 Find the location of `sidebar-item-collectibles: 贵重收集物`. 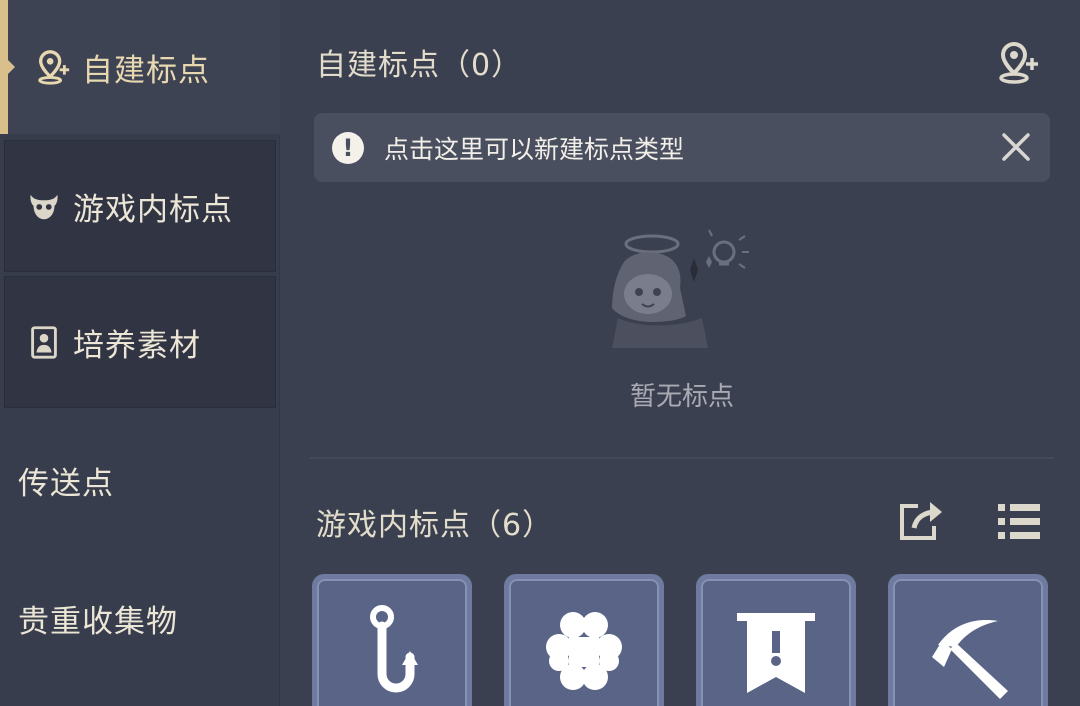

sidebar-item-collectibles: 贵重收集物 is located at coordinates (98, 618).